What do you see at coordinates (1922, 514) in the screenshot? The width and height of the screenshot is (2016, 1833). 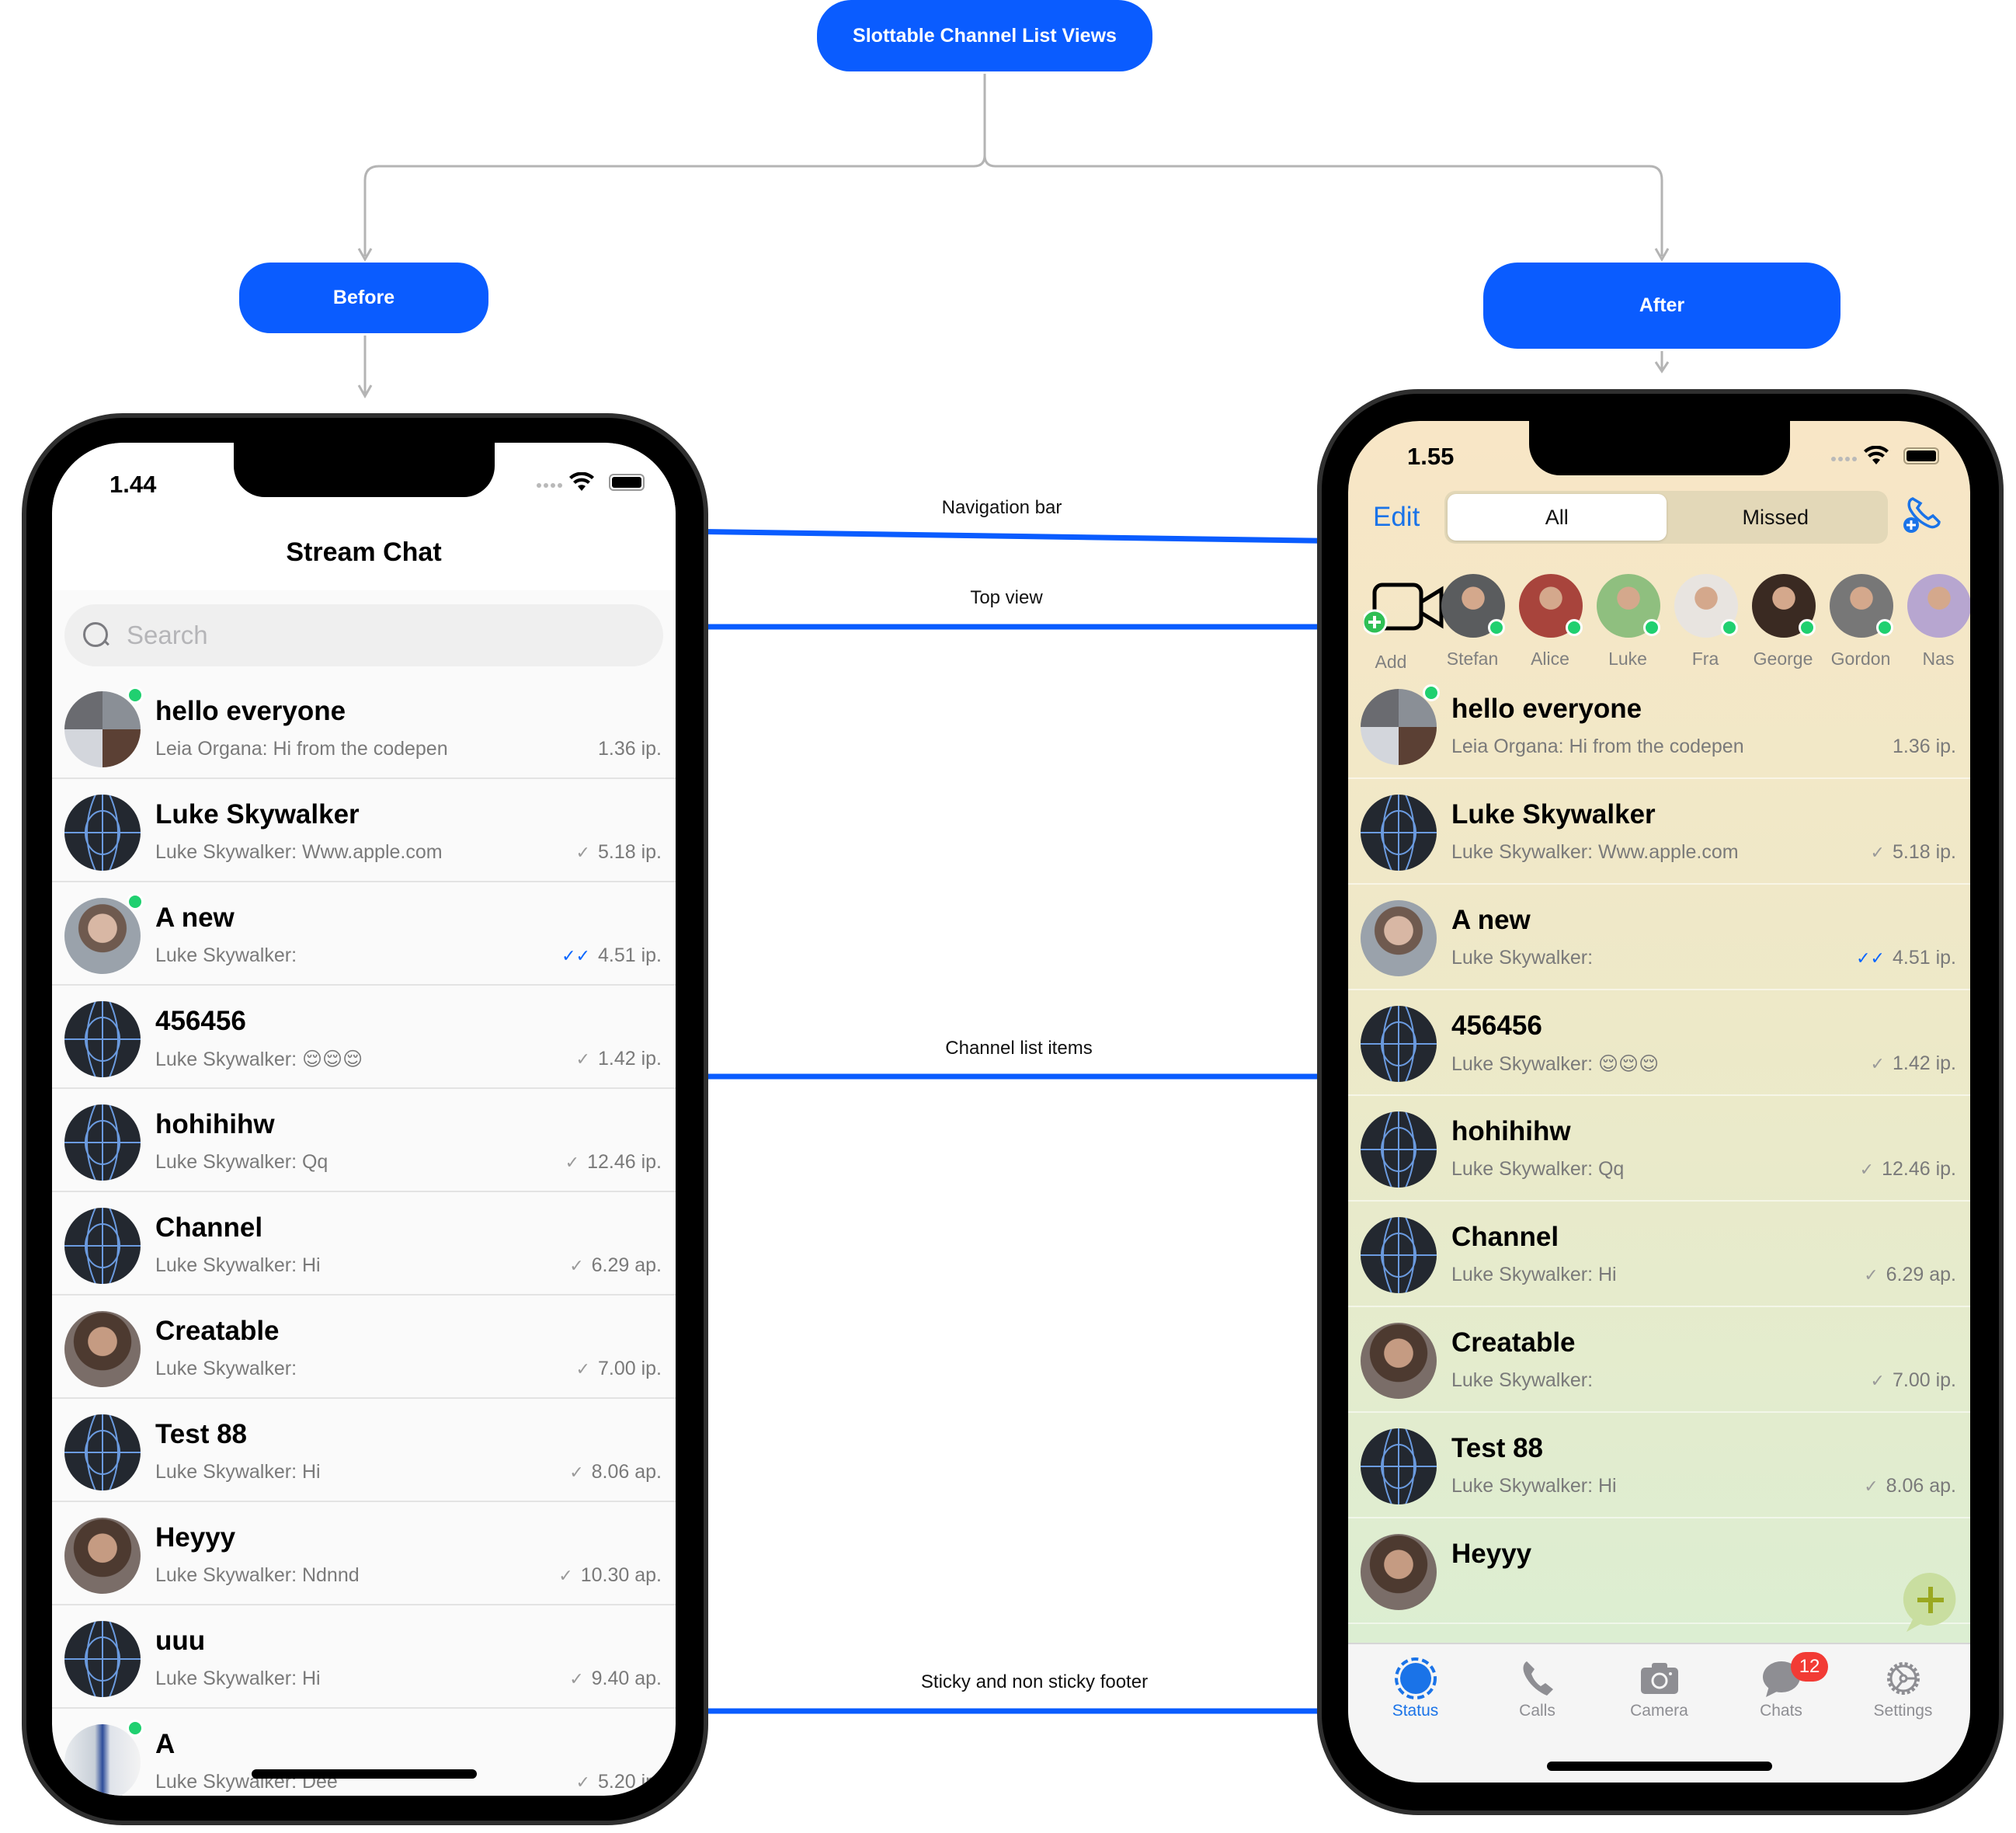 I see `add-call-icon` at bounding box center [1922, 514].